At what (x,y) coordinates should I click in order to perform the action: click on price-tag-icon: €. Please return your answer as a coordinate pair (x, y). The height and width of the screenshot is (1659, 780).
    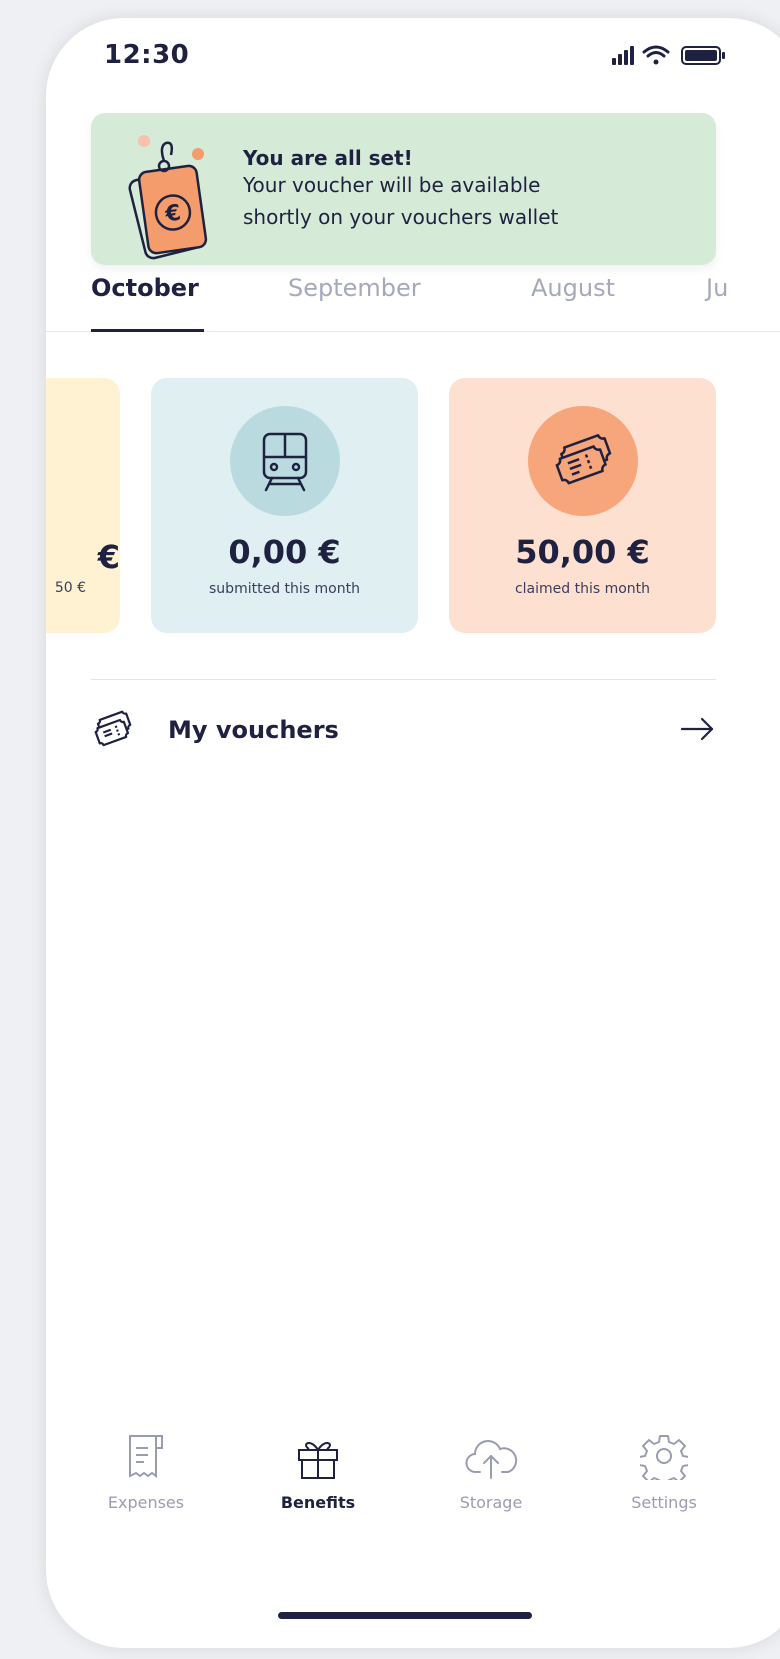
    Looking at the image, I should click on (168, 197).